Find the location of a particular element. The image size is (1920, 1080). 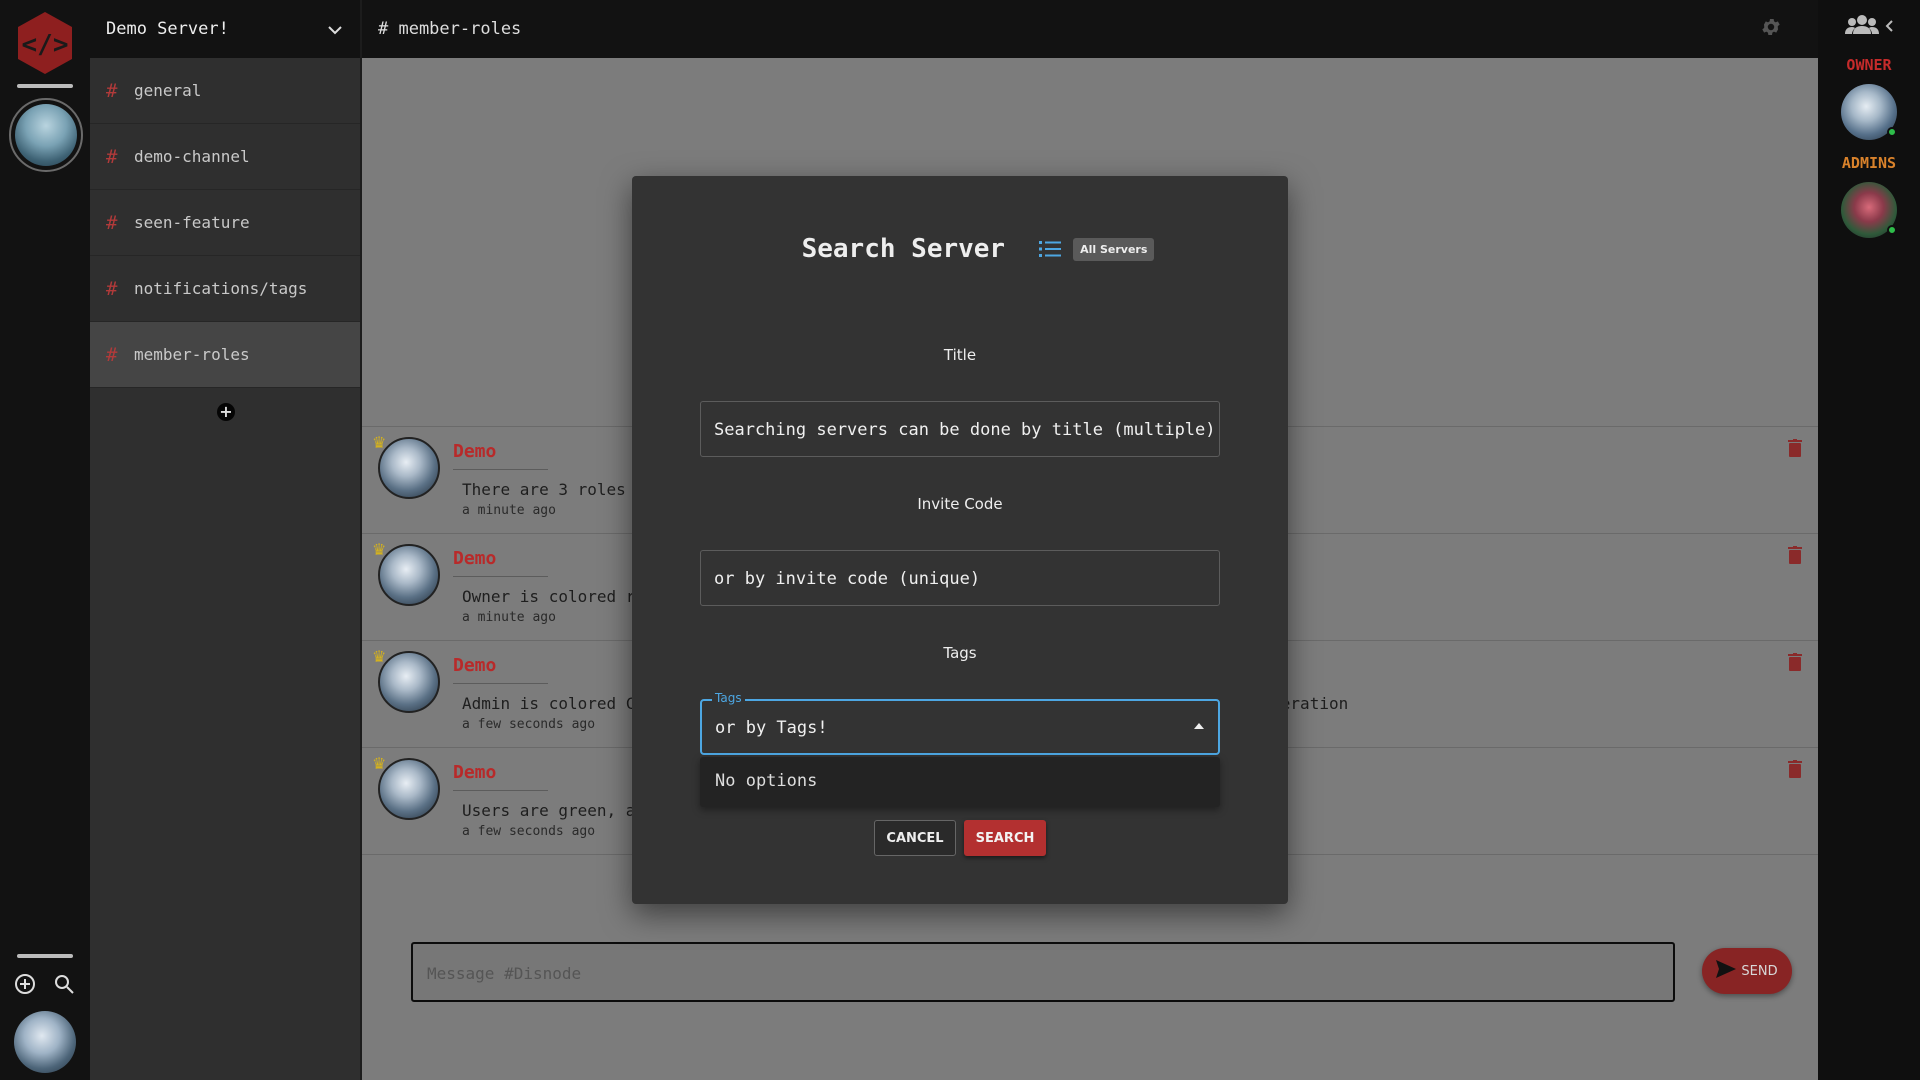

tags-input: or by Tags! is located at coordinates (960, 727).